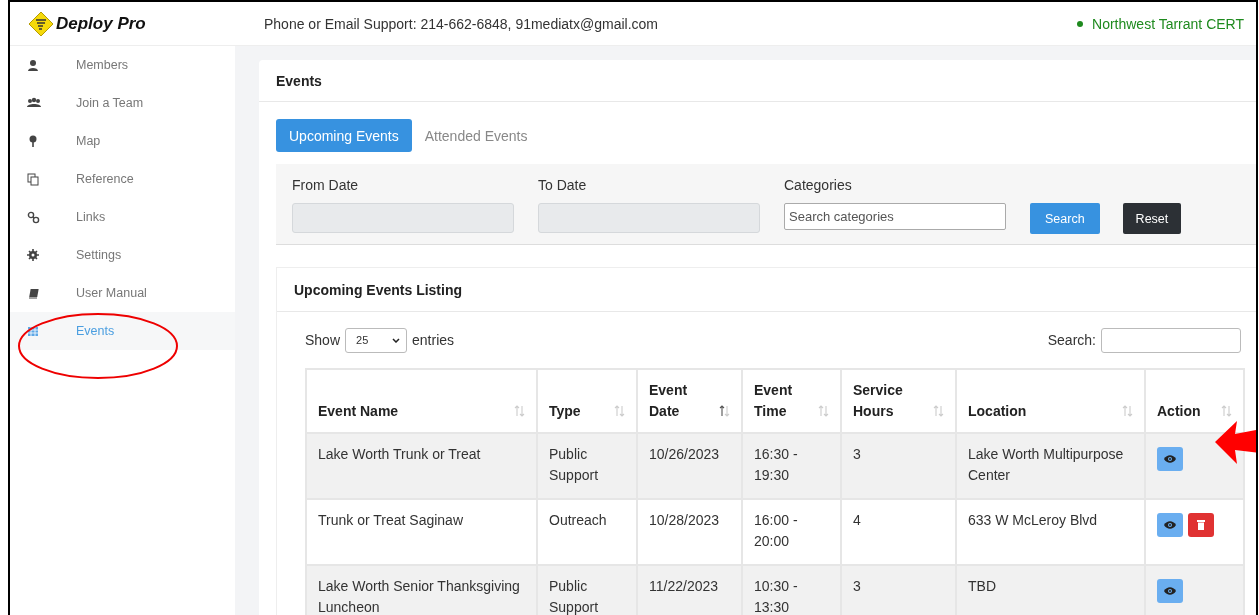 The width and height of the screenshot is (1259, 615). I want to click on sidebar-item: Members, so click(122, 65).